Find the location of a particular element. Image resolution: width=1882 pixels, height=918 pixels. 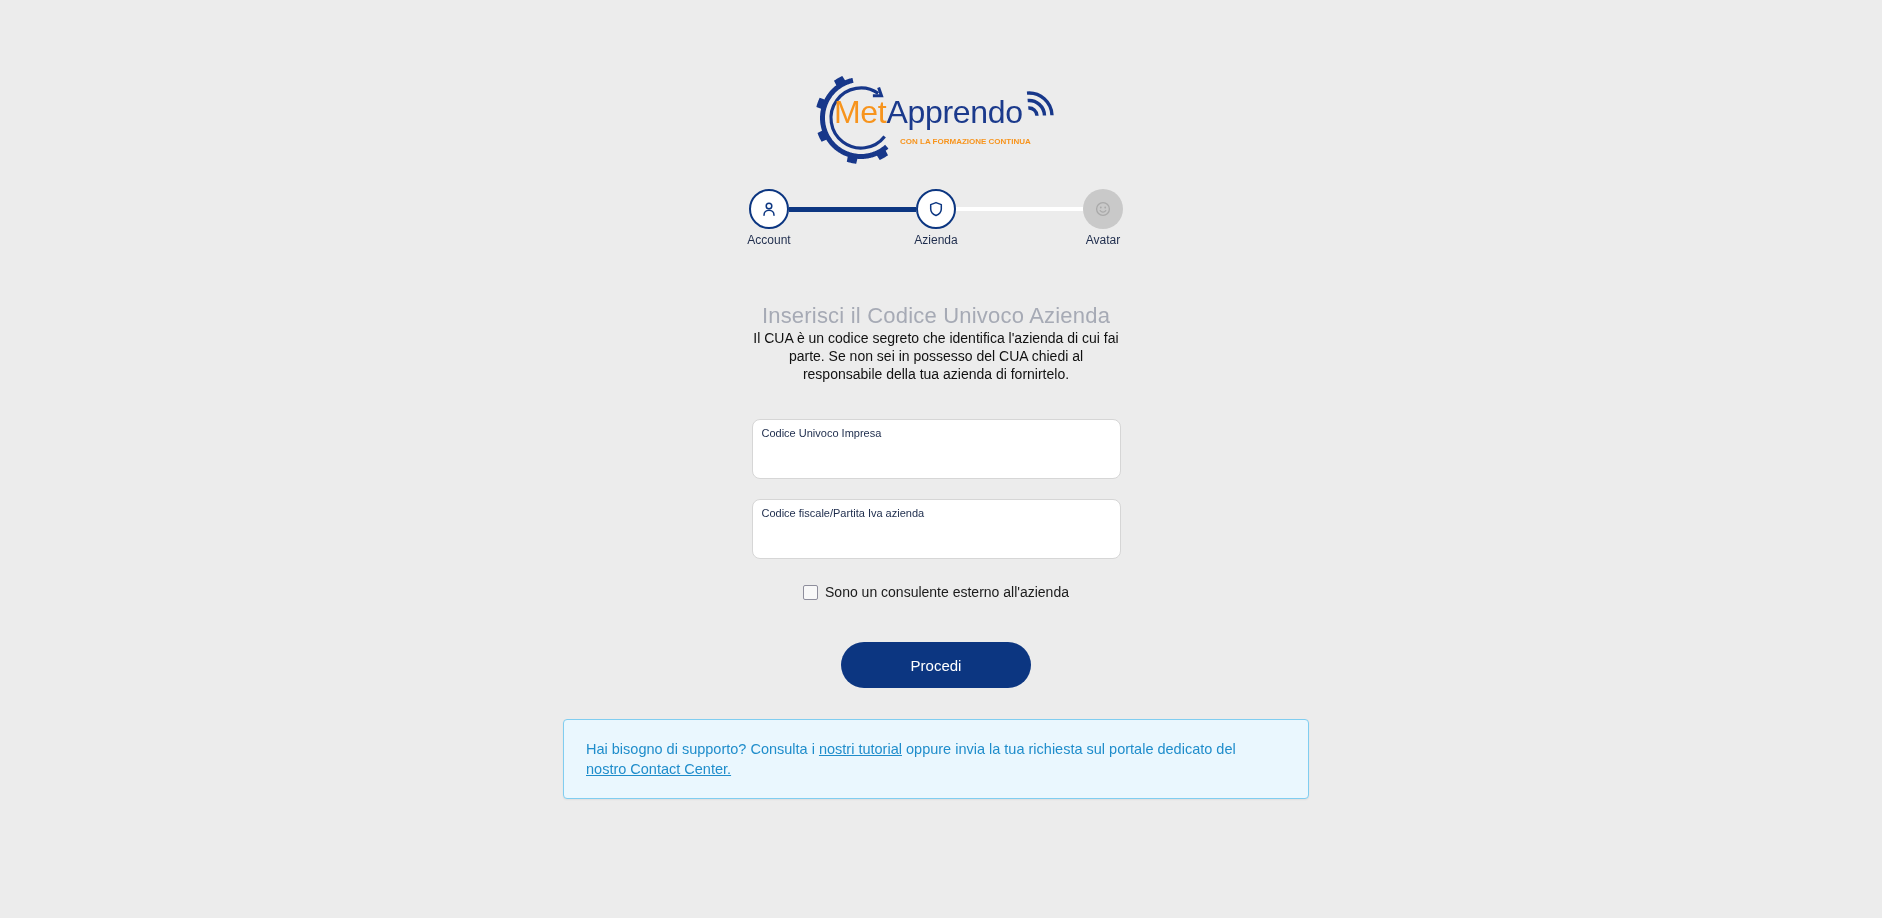

logo-tagline: CON LA FORMAZIONE CONTINUA is located at coordinates (965, 142).